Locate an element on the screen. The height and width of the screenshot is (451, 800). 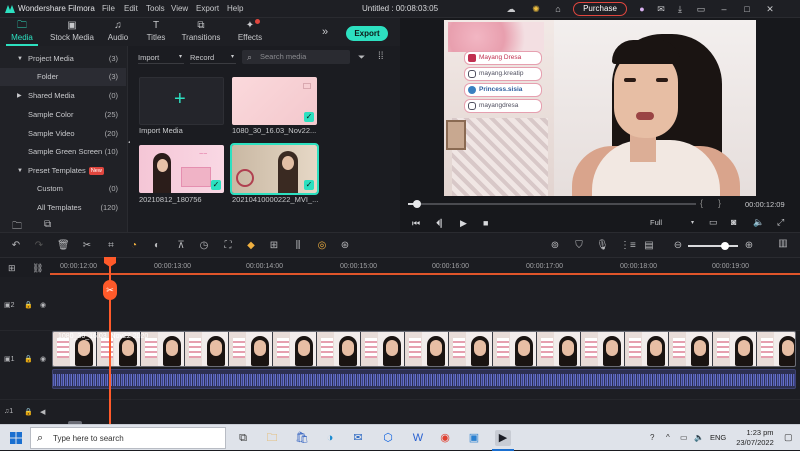
cloud-icon: ☁ is located at coordinates (511, 9).